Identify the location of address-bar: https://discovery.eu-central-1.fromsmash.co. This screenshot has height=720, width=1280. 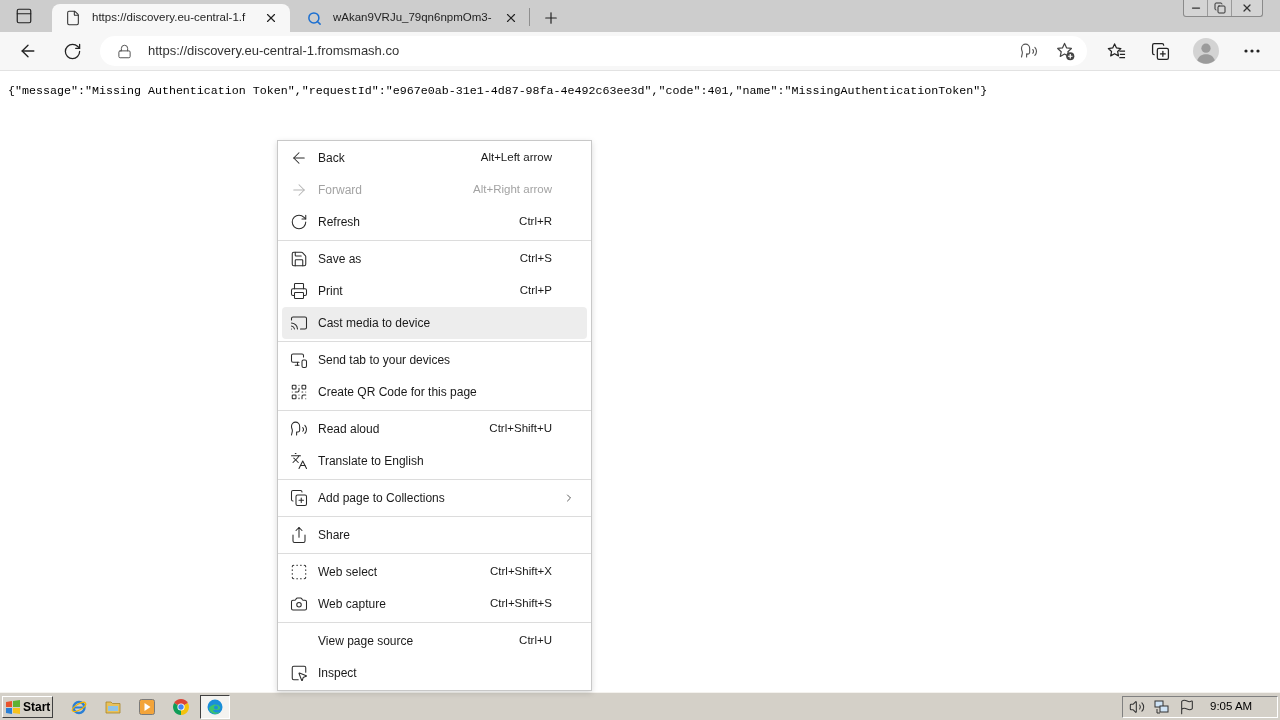
(593, 51).